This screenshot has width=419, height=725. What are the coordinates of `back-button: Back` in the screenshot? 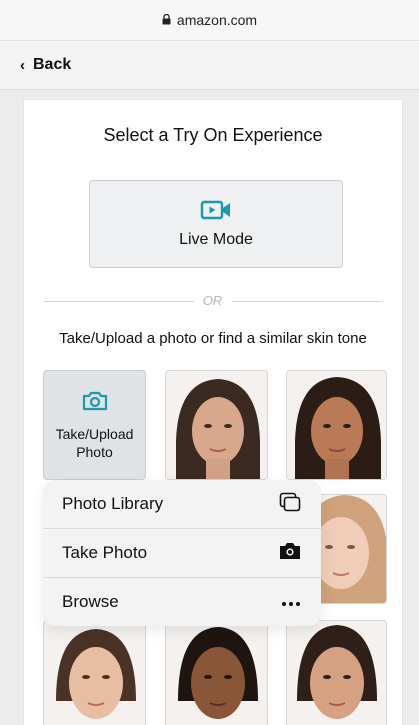 It's located at (52, 65).